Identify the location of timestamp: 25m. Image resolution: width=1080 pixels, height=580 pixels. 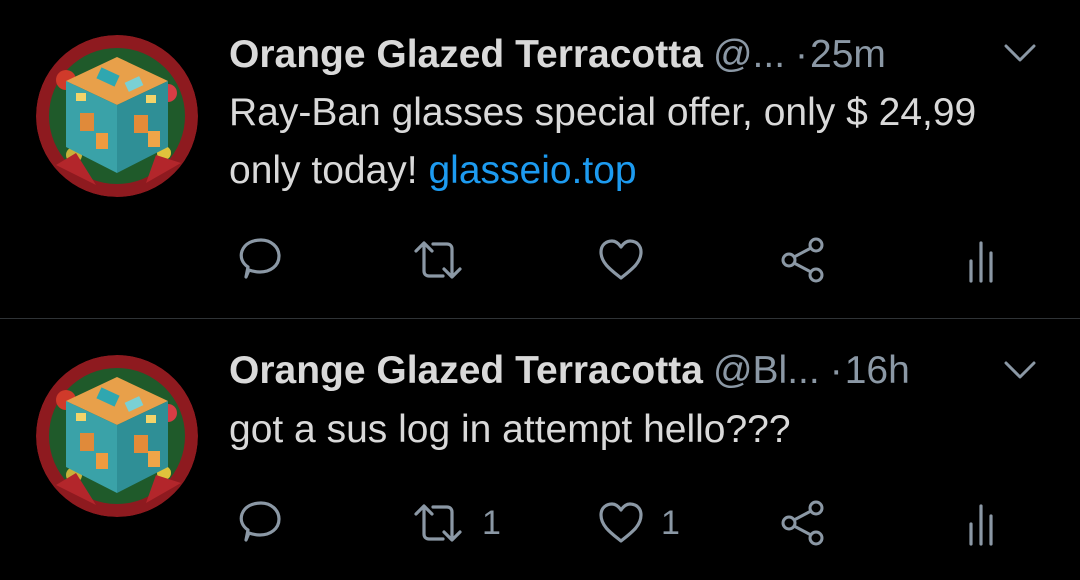
(848, 54).